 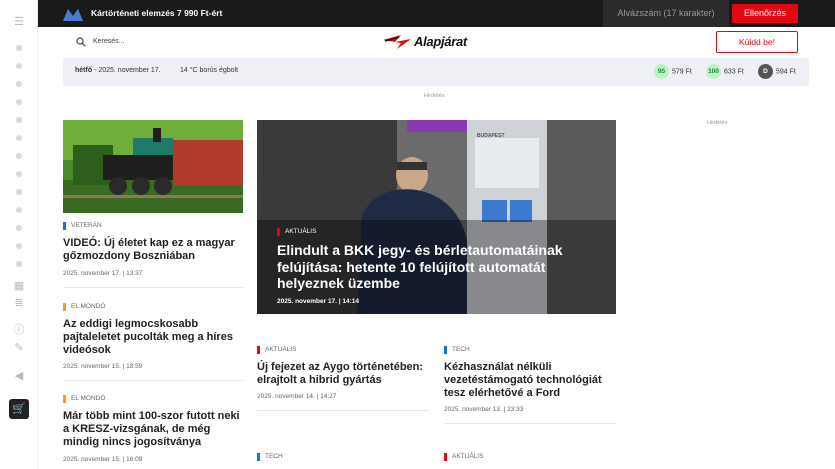 I want to click on search-icon, so click(x=81, y=42).